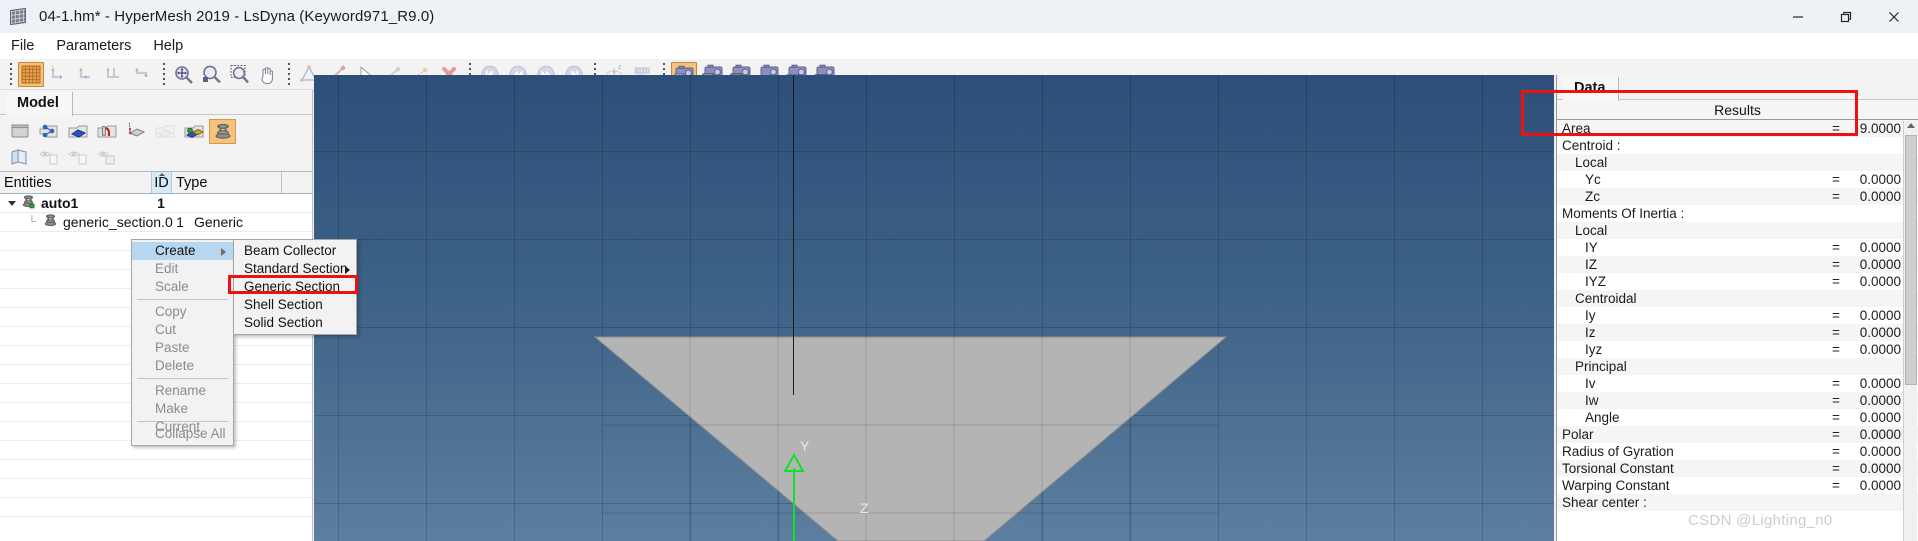 This screenshot has width=1918, height=541. I want to click on submenu-item-generic-section: Generic Section, so click(295, 287).